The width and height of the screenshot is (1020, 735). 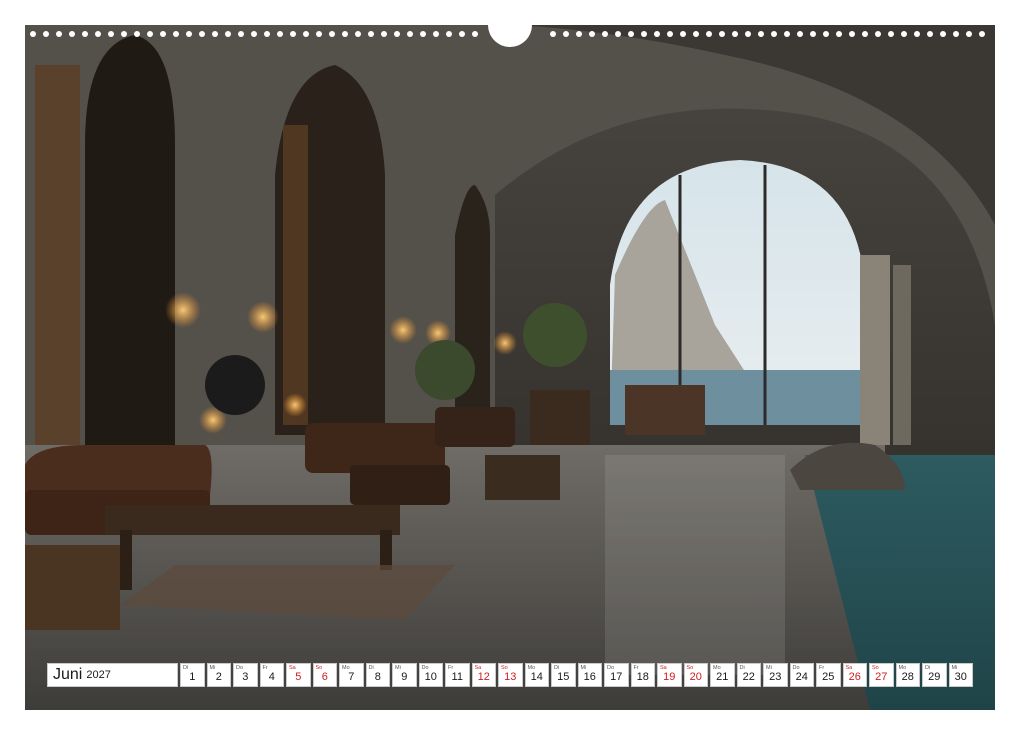 I want to click on day-cell: Mi 9, so click(x=404, y=675).